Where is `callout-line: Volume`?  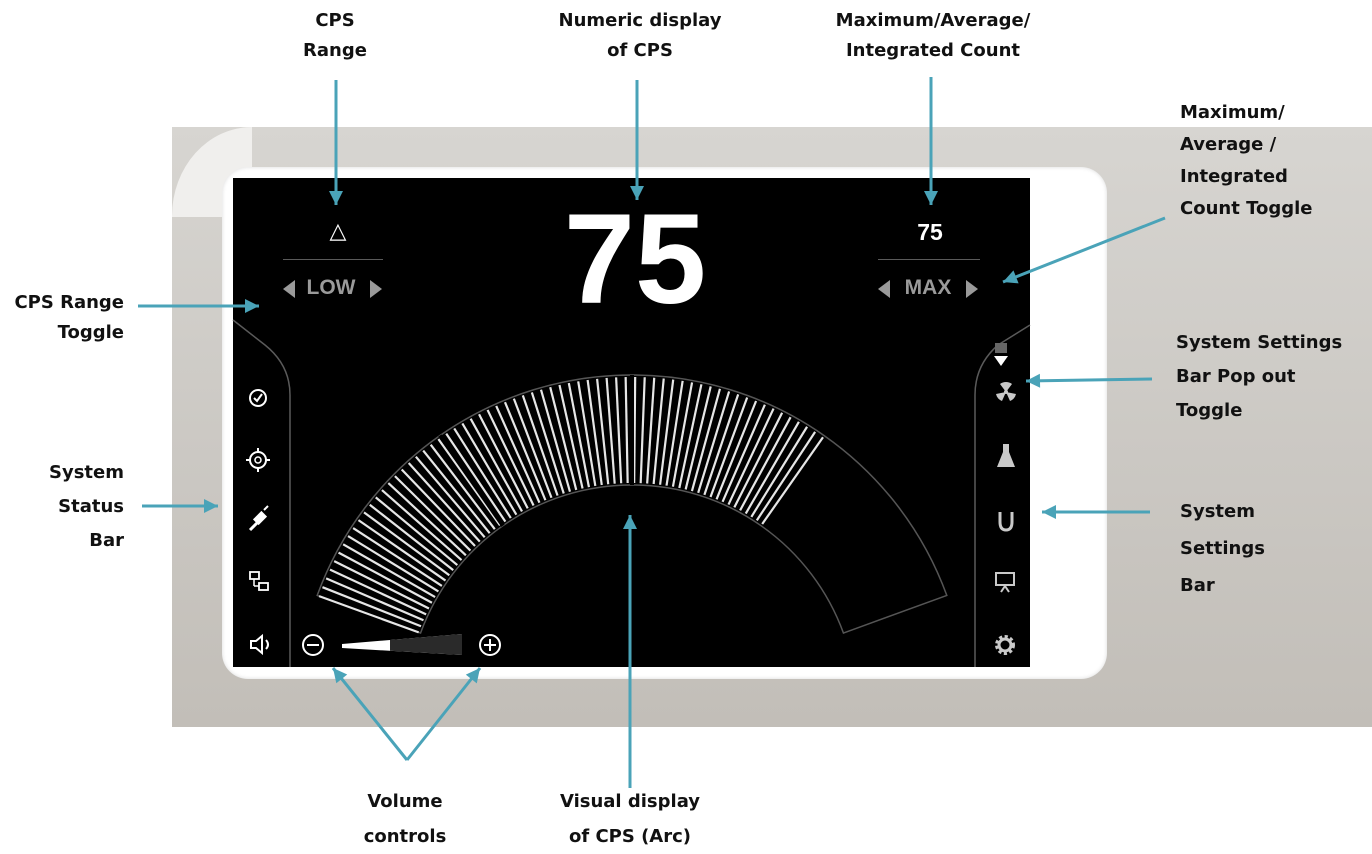
callout-line: Volume is located at coordinates (405, 801).